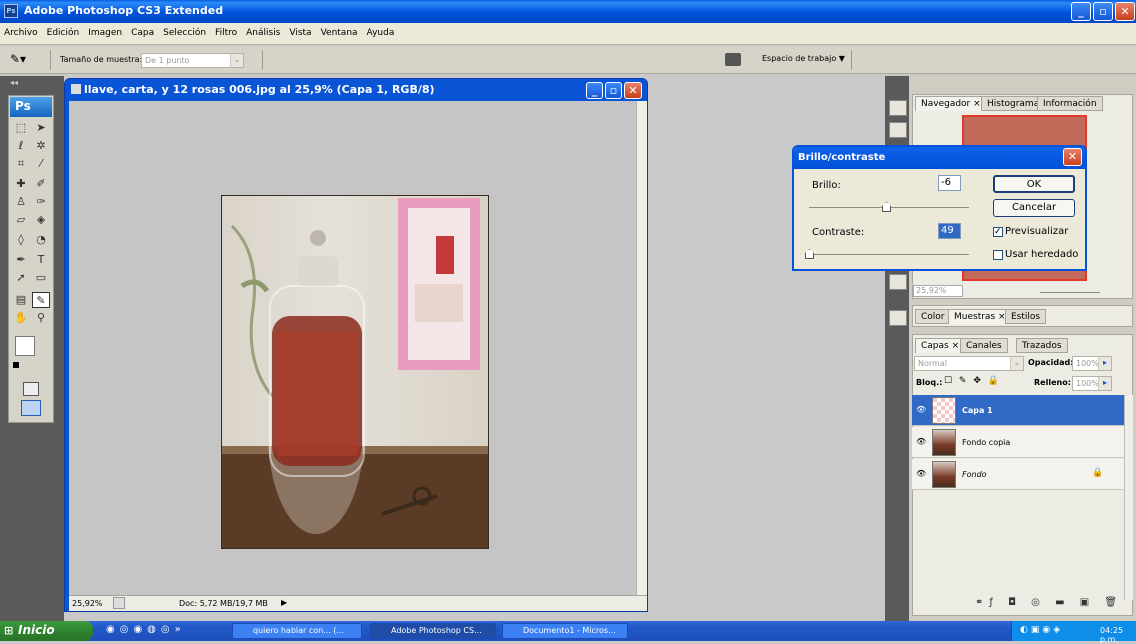 This screenshot has height=644, width=1136. What do you see at coordinates (1070, 103) in the screenshot?
I see `tab-informacion: Información` at bounding box center [1070, 103].